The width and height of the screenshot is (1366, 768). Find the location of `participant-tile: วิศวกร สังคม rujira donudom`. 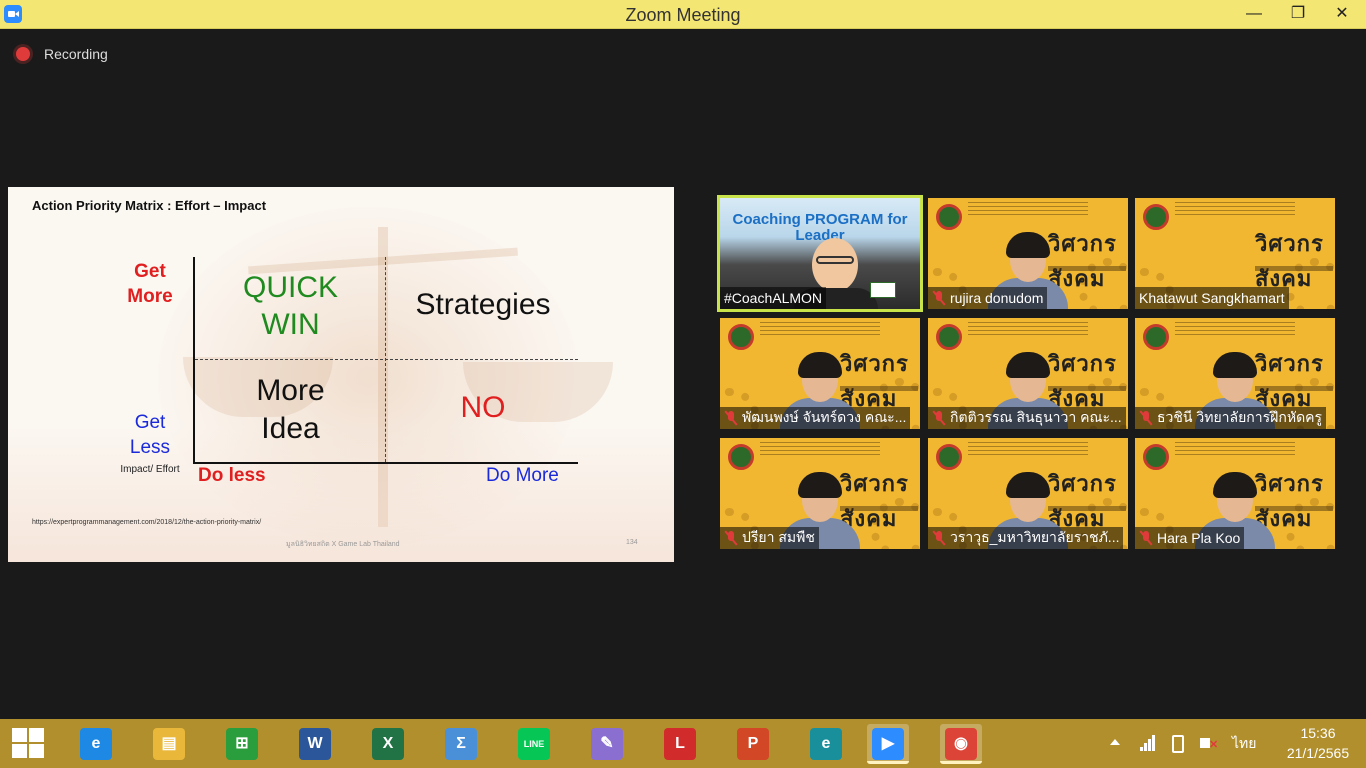

participant-tile: วิศวกร สังคม rujira donudom is located at coordinates (1028, 253).